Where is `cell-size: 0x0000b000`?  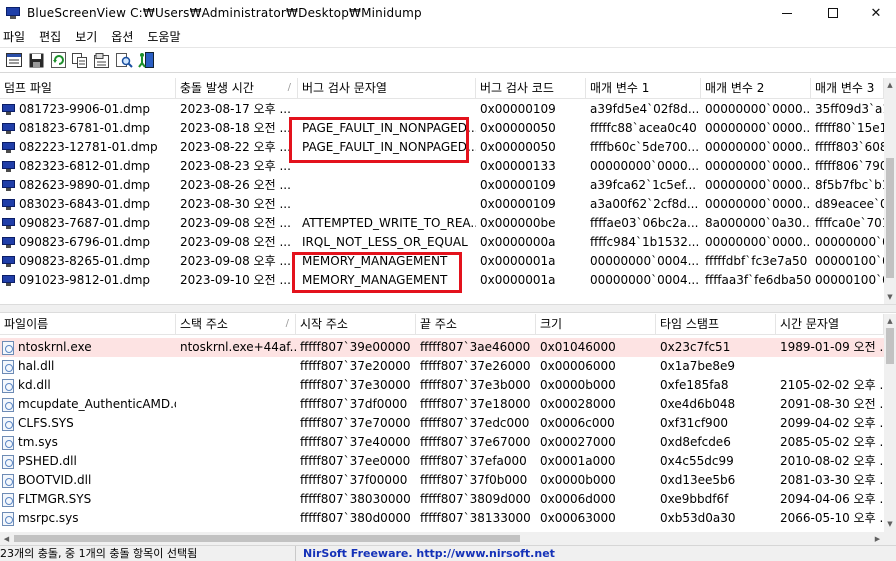 cell-size: 0x0000b000 is located at coordinates (578, 480).